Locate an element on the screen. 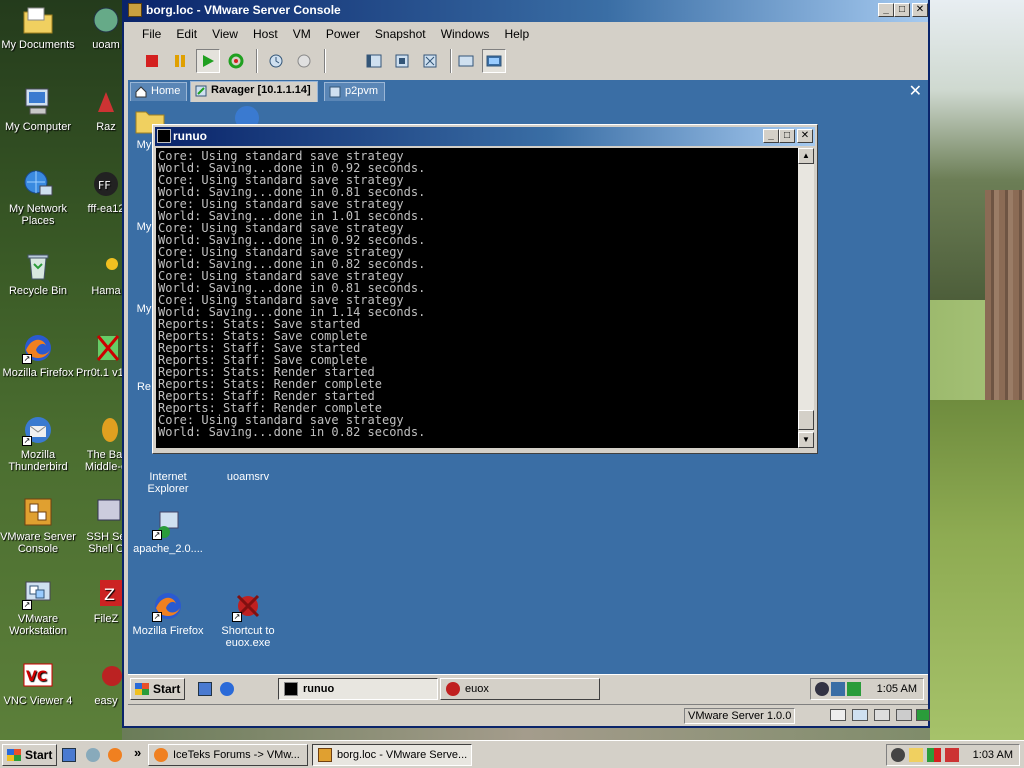 This screenshot has height=768, width=1024. hama-icon is located at coordinates (106, 266).